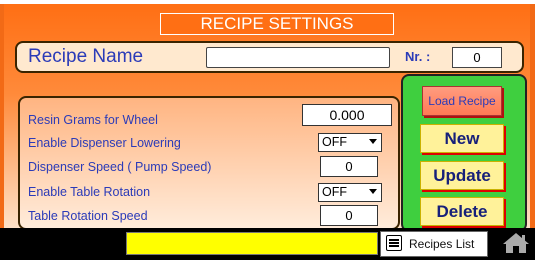  I want to click on enable-table-rotation-label: Enable Table Rotation, so click(89, 192).